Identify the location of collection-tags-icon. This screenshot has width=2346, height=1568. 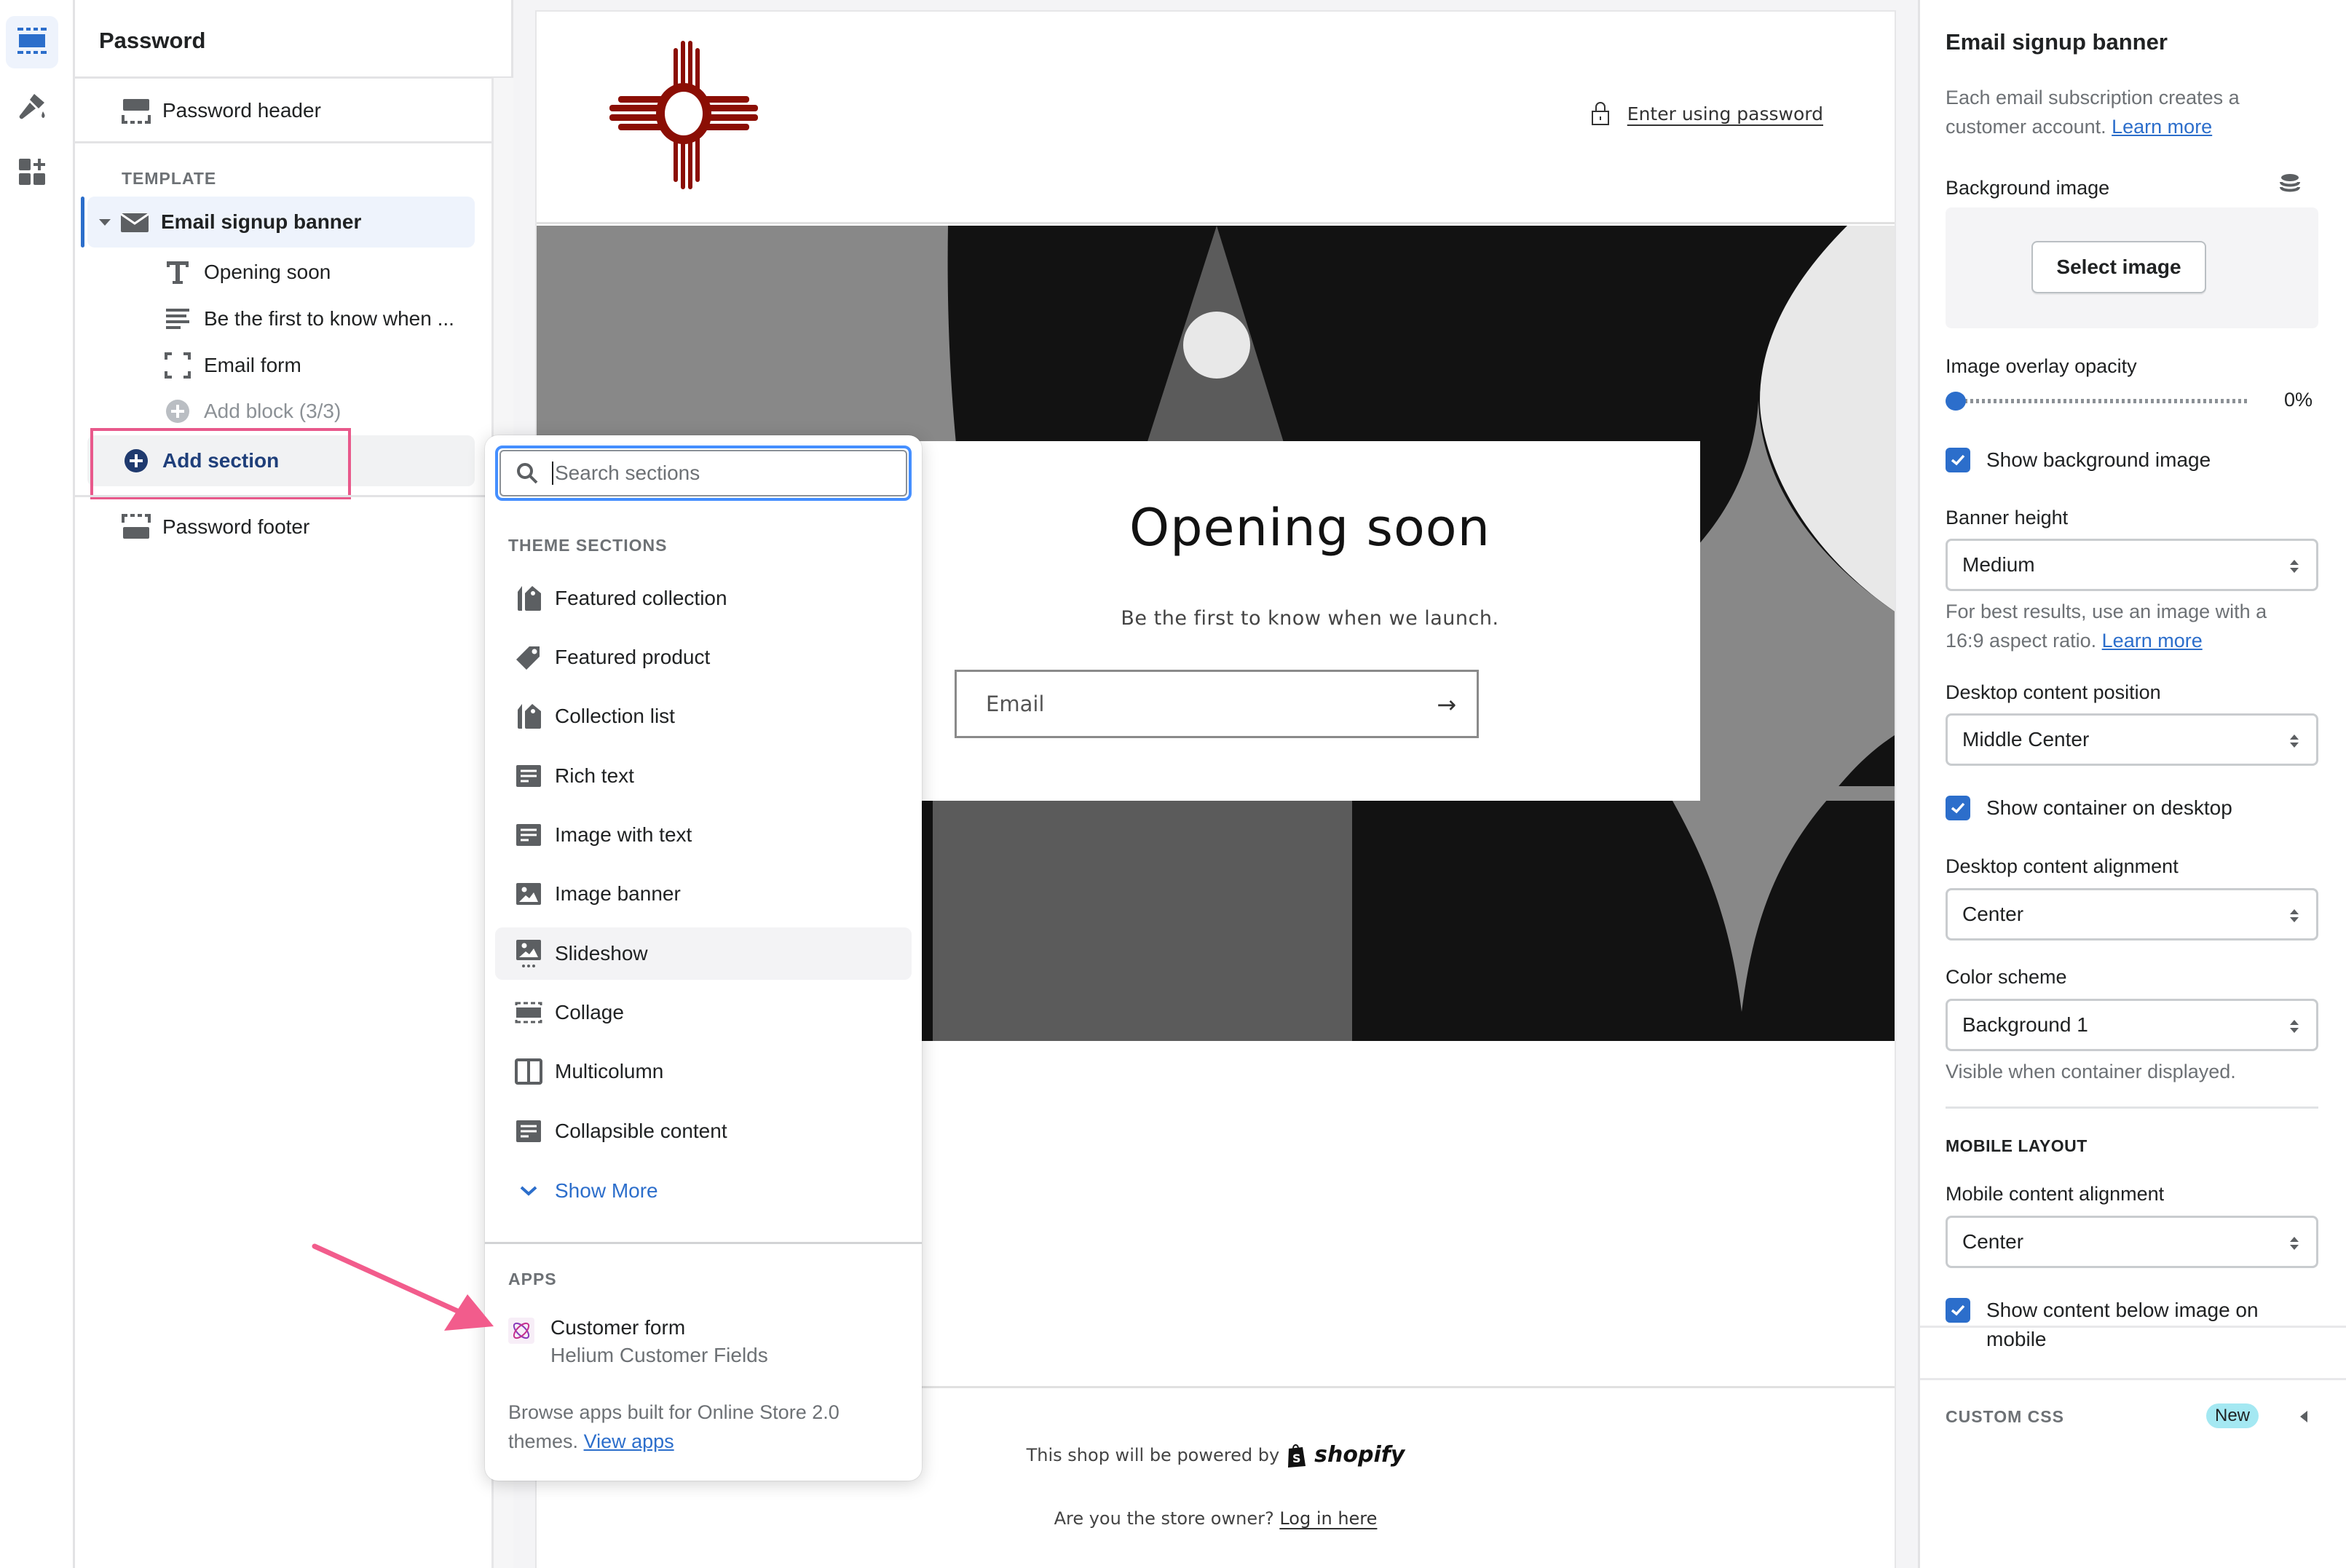
(528, 717).